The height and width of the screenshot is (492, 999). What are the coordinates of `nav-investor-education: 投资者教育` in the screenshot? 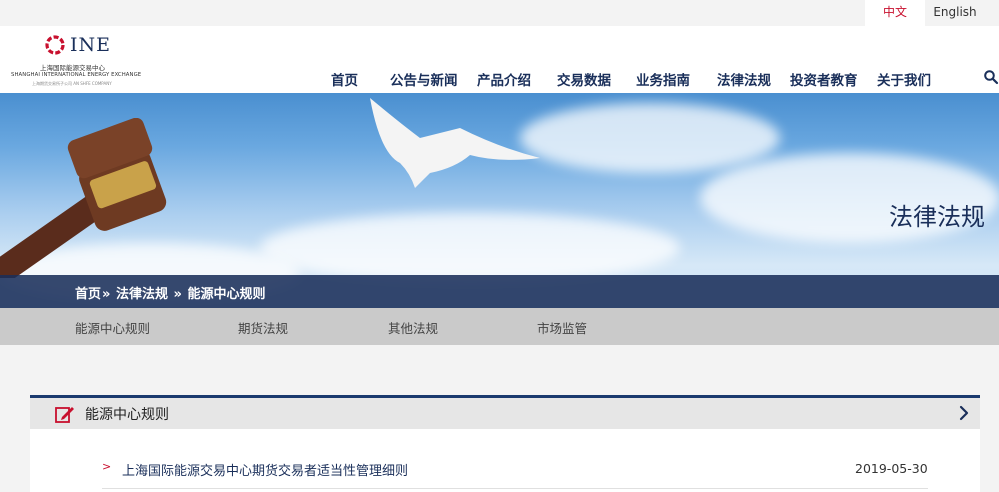 It's located at (824, 79).